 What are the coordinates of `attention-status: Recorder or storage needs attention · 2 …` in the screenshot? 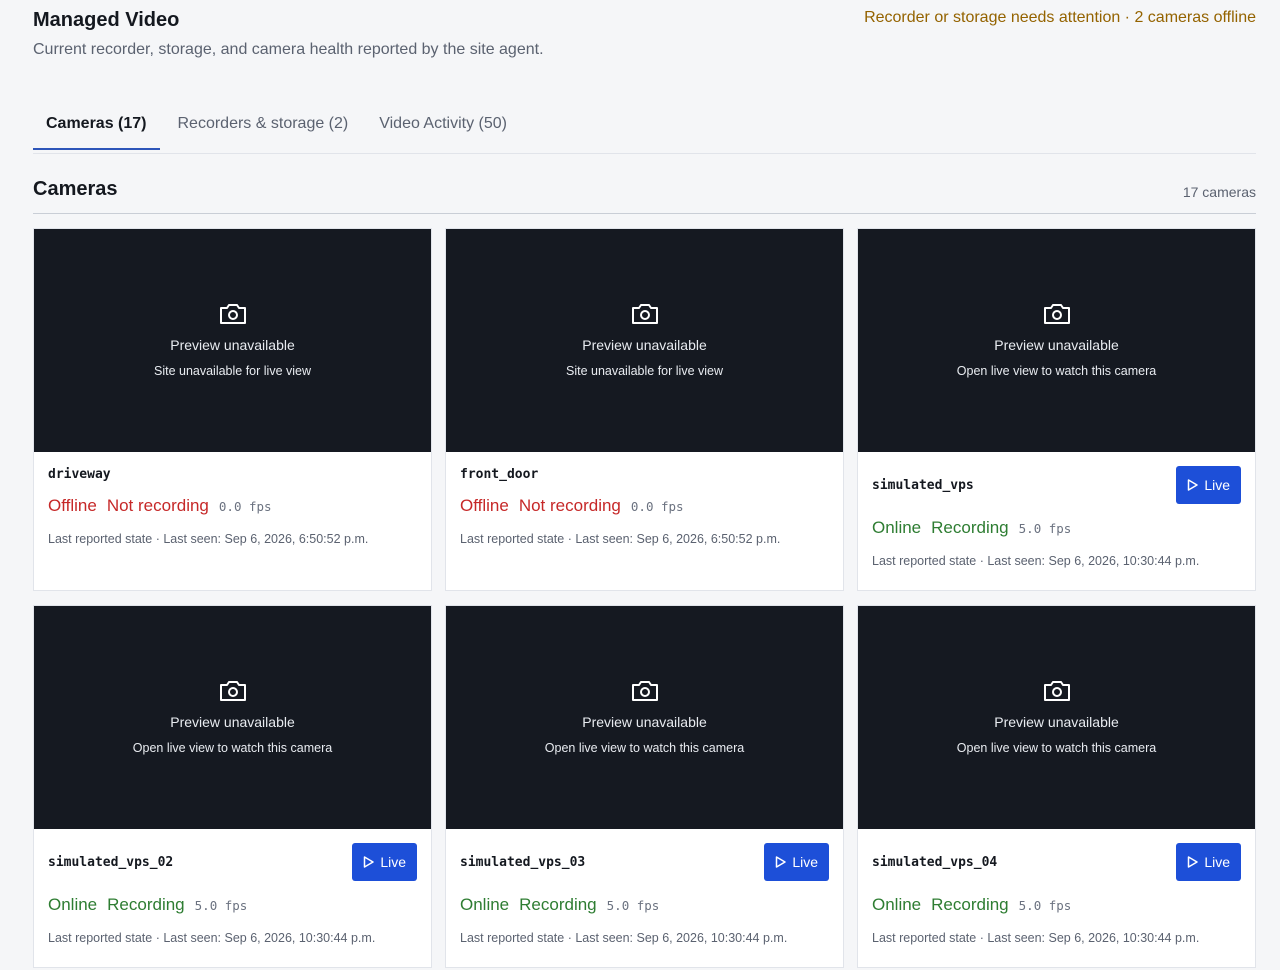 It's located at (1060, 17).